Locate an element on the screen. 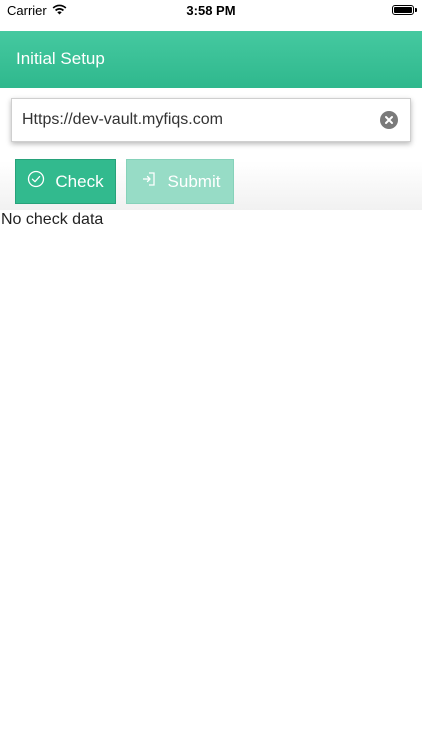  check-button: Check is located at coordinates (65, 181).